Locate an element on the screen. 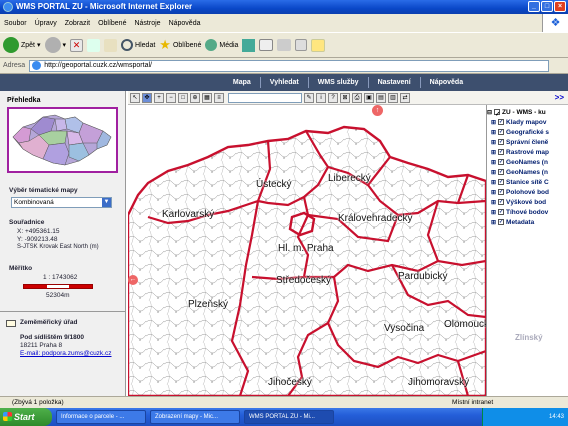 The width and height of the screenshot is (568, 426). forward-button: ▾ is located at coordinates (55, 45).